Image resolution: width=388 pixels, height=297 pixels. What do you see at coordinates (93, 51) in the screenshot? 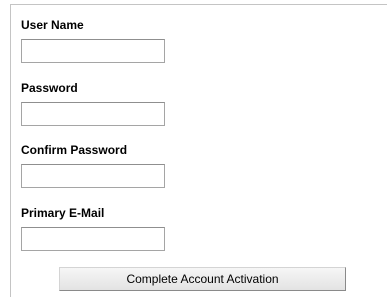
I see `user-name-input` at bounding box center [93, 51].